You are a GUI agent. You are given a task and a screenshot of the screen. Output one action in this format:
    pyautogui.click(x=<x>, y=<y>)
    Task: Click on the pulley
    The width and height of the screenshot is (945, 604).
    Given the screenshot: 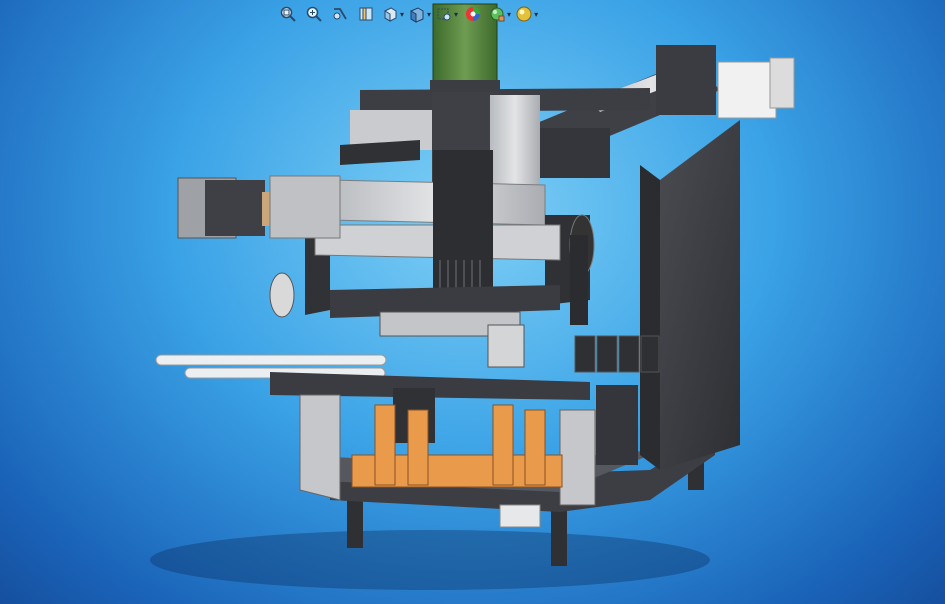 What is the action you would take?
    pyautogui.click(x=282, y=295)
    